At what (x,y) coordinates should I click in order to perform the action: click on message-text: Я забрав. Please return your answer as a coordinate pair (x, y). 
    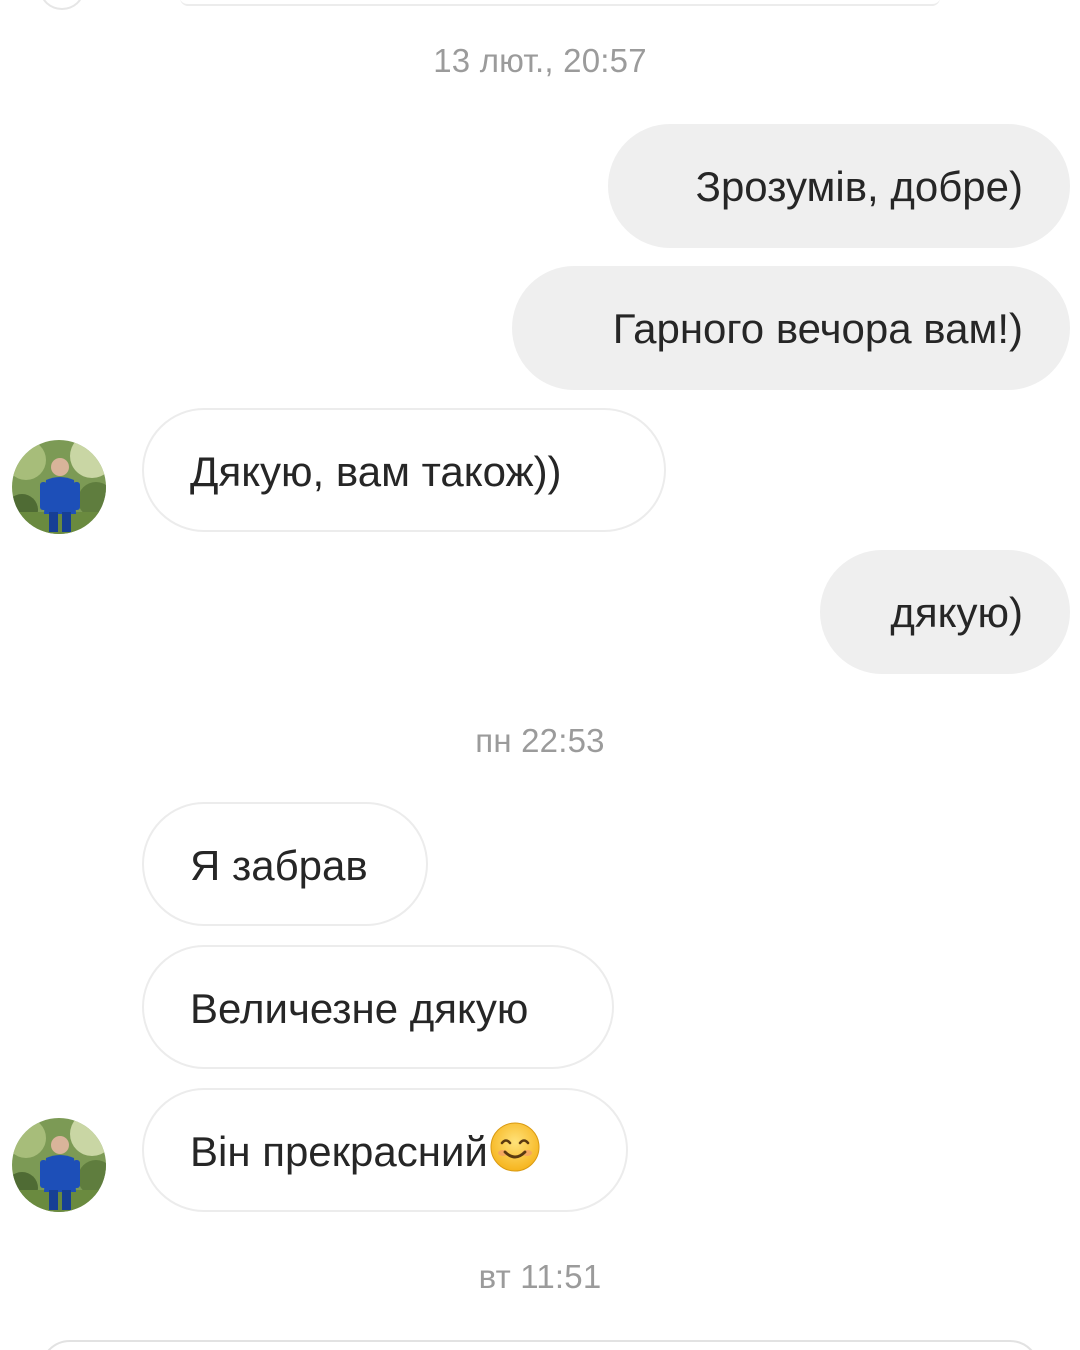
    Looking at the image, I should click on (279, 865).